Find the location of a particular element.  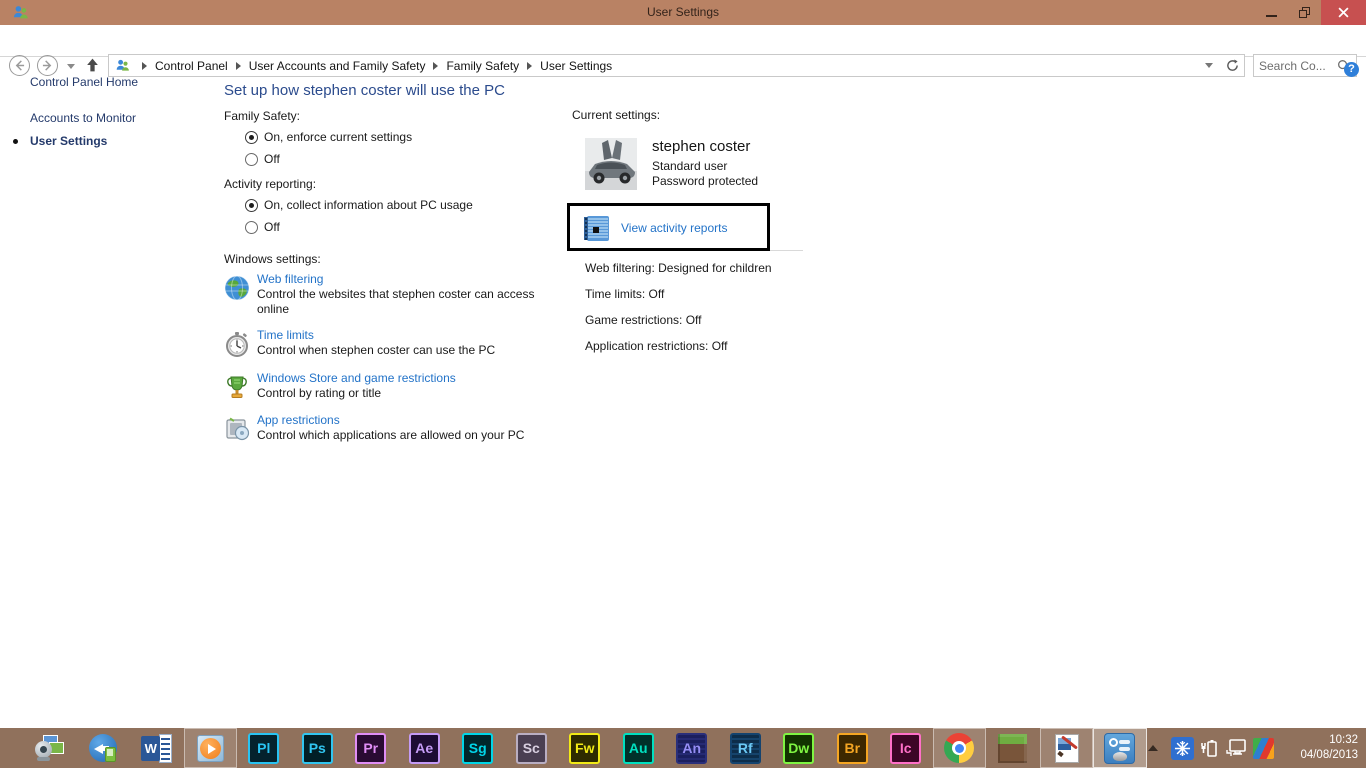

recent-pages-dropdown is located at coordinates (71, 66).